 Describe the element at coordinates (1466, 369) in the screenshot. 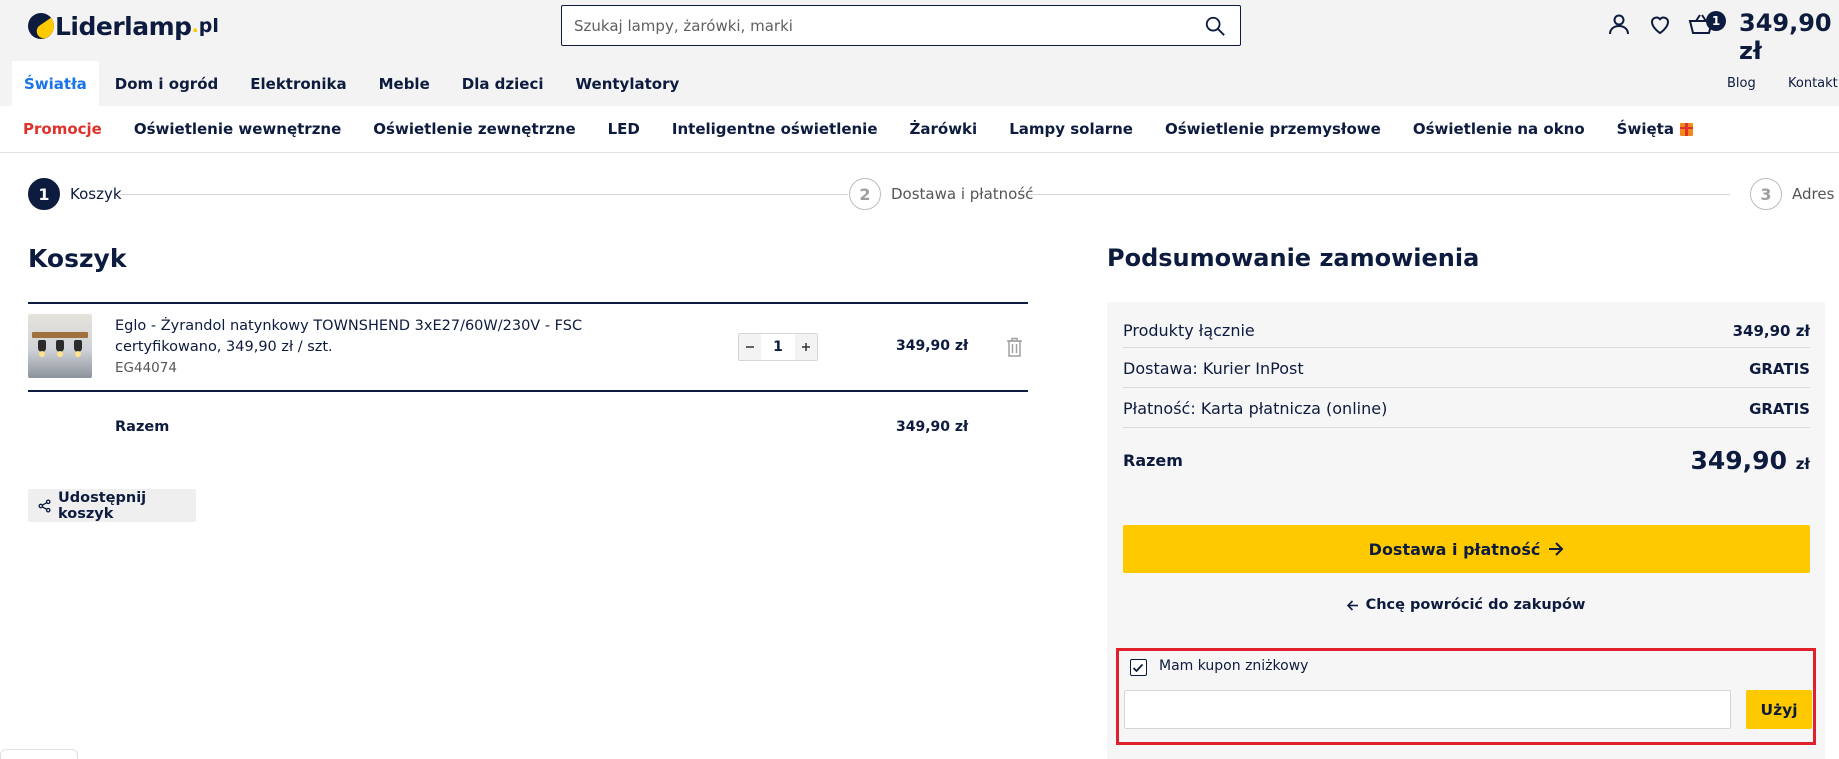

I see `summary-row-delivery: Dostawa: Kurier InPost GRATIS` at that location.